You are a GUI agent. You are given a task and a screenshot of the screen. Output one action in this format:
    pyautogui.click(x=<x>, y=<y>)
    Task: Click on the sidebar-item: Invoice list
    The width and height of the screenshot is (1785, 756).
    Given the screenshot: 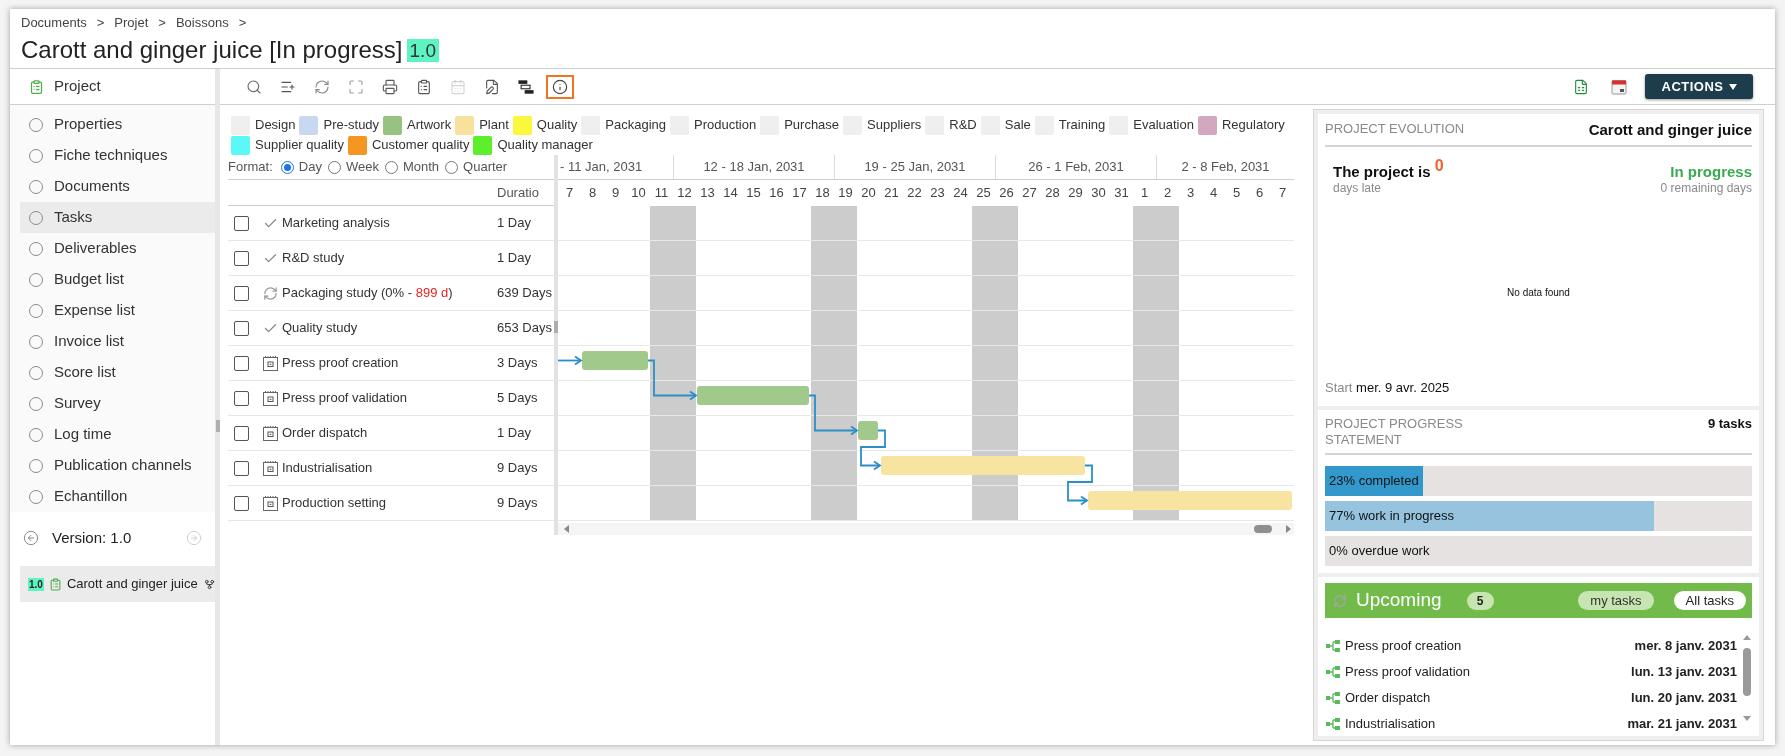 What is the action you would take?
    pyautogui.click(x=117, y=341)
    